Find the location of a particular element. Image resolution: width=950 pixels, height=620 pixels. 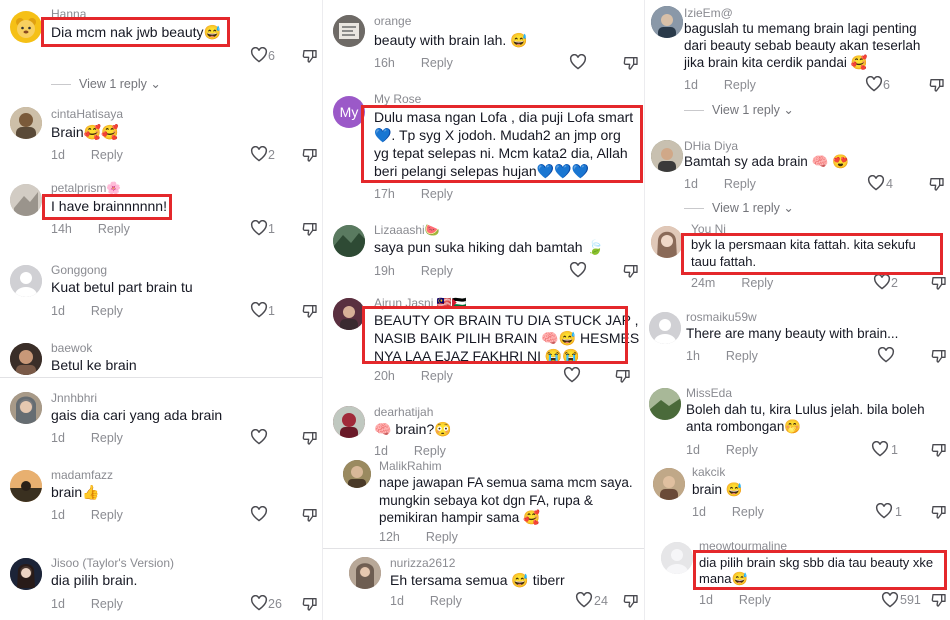

comment-username: My Rose is located at coordinates (397, 99).